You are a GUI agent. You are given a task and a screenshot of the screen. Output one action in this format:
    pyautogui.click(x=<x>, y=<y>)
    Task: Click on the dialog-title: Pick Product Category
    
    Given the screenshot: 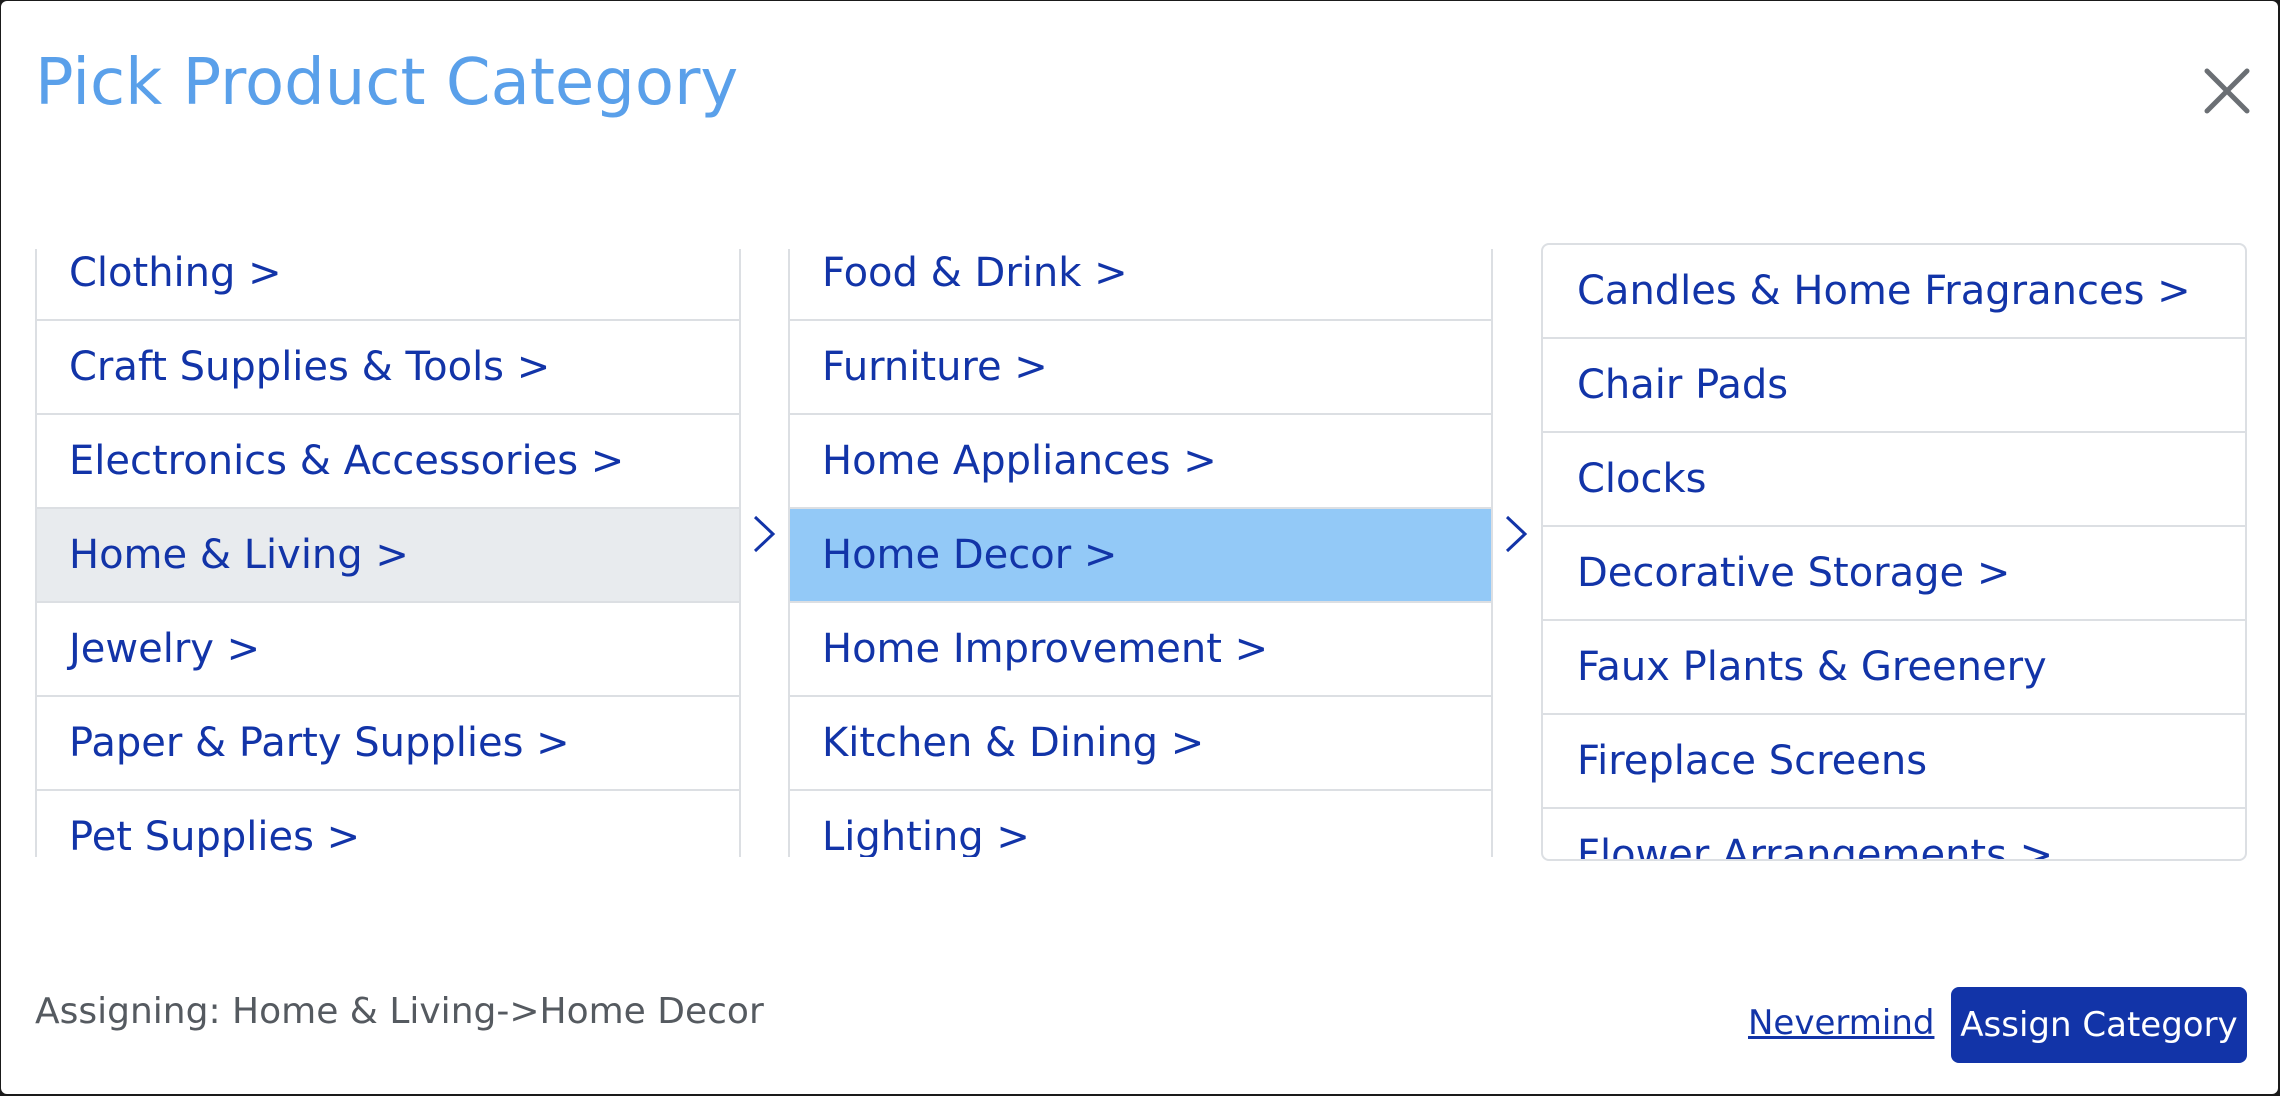 What is the action you would take?
    pyautogui.click(x=387, y=83)
    